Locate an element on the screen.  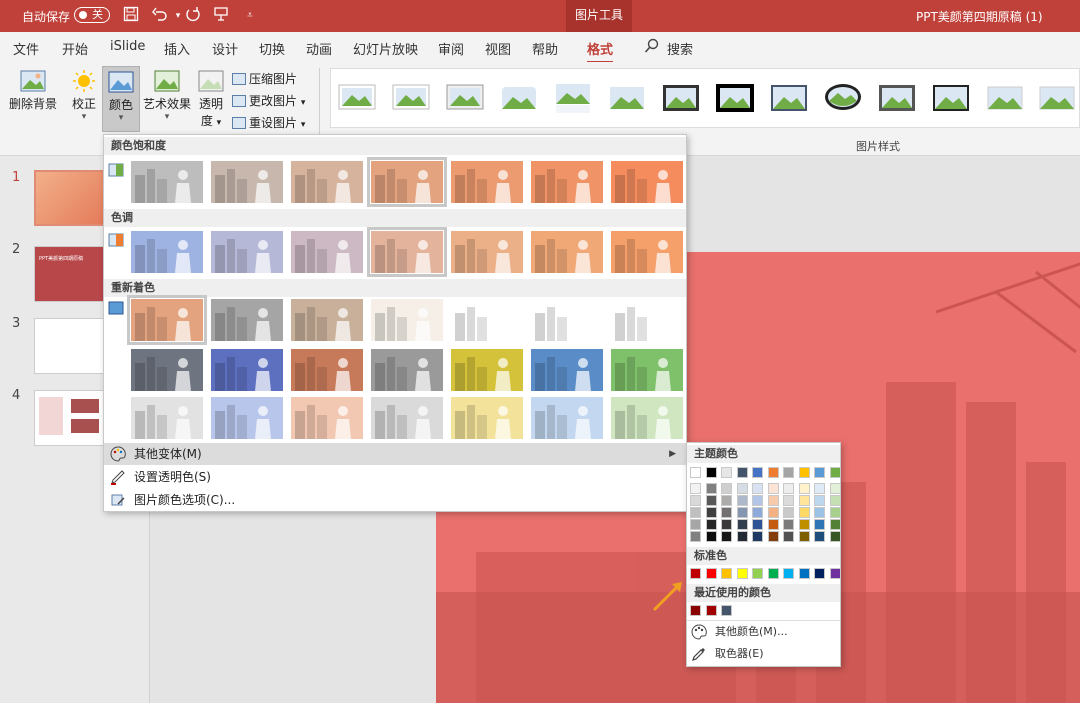
customize-icon: ⩡ is located at coordinates (250, 16).